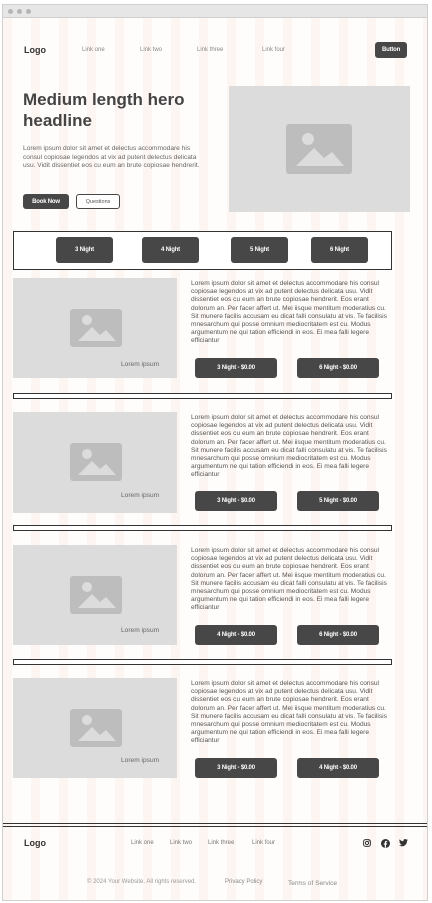  I want to click on header-logo: Logo, so click(35, 50).